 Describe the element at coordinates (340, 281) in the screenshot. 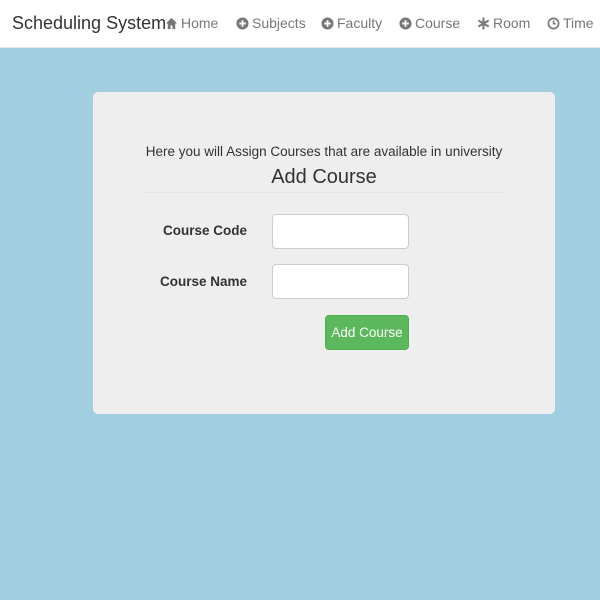

I see `course-name-input` at that location.